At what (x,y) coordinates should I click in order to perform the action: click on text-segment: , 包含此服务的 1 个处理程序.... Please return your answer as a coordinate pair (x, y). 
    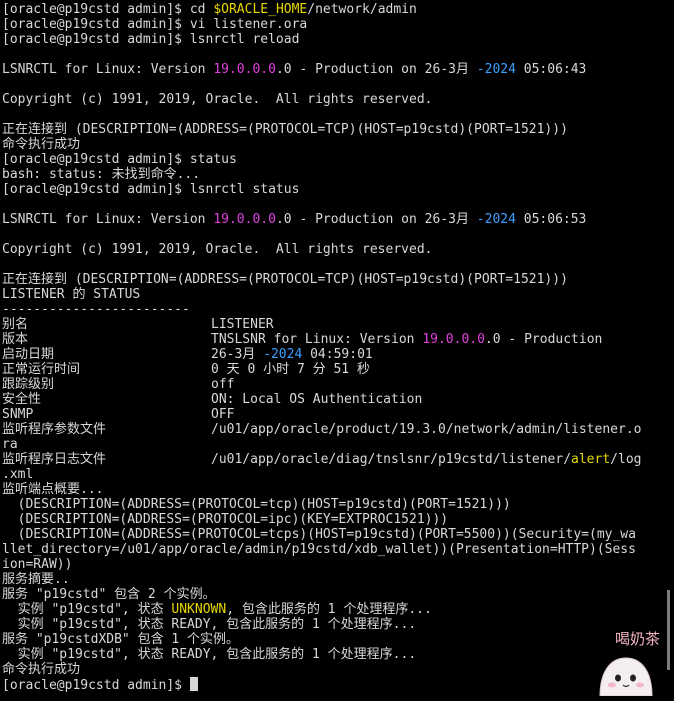
    Looking at the image, I should click on (329, 609).